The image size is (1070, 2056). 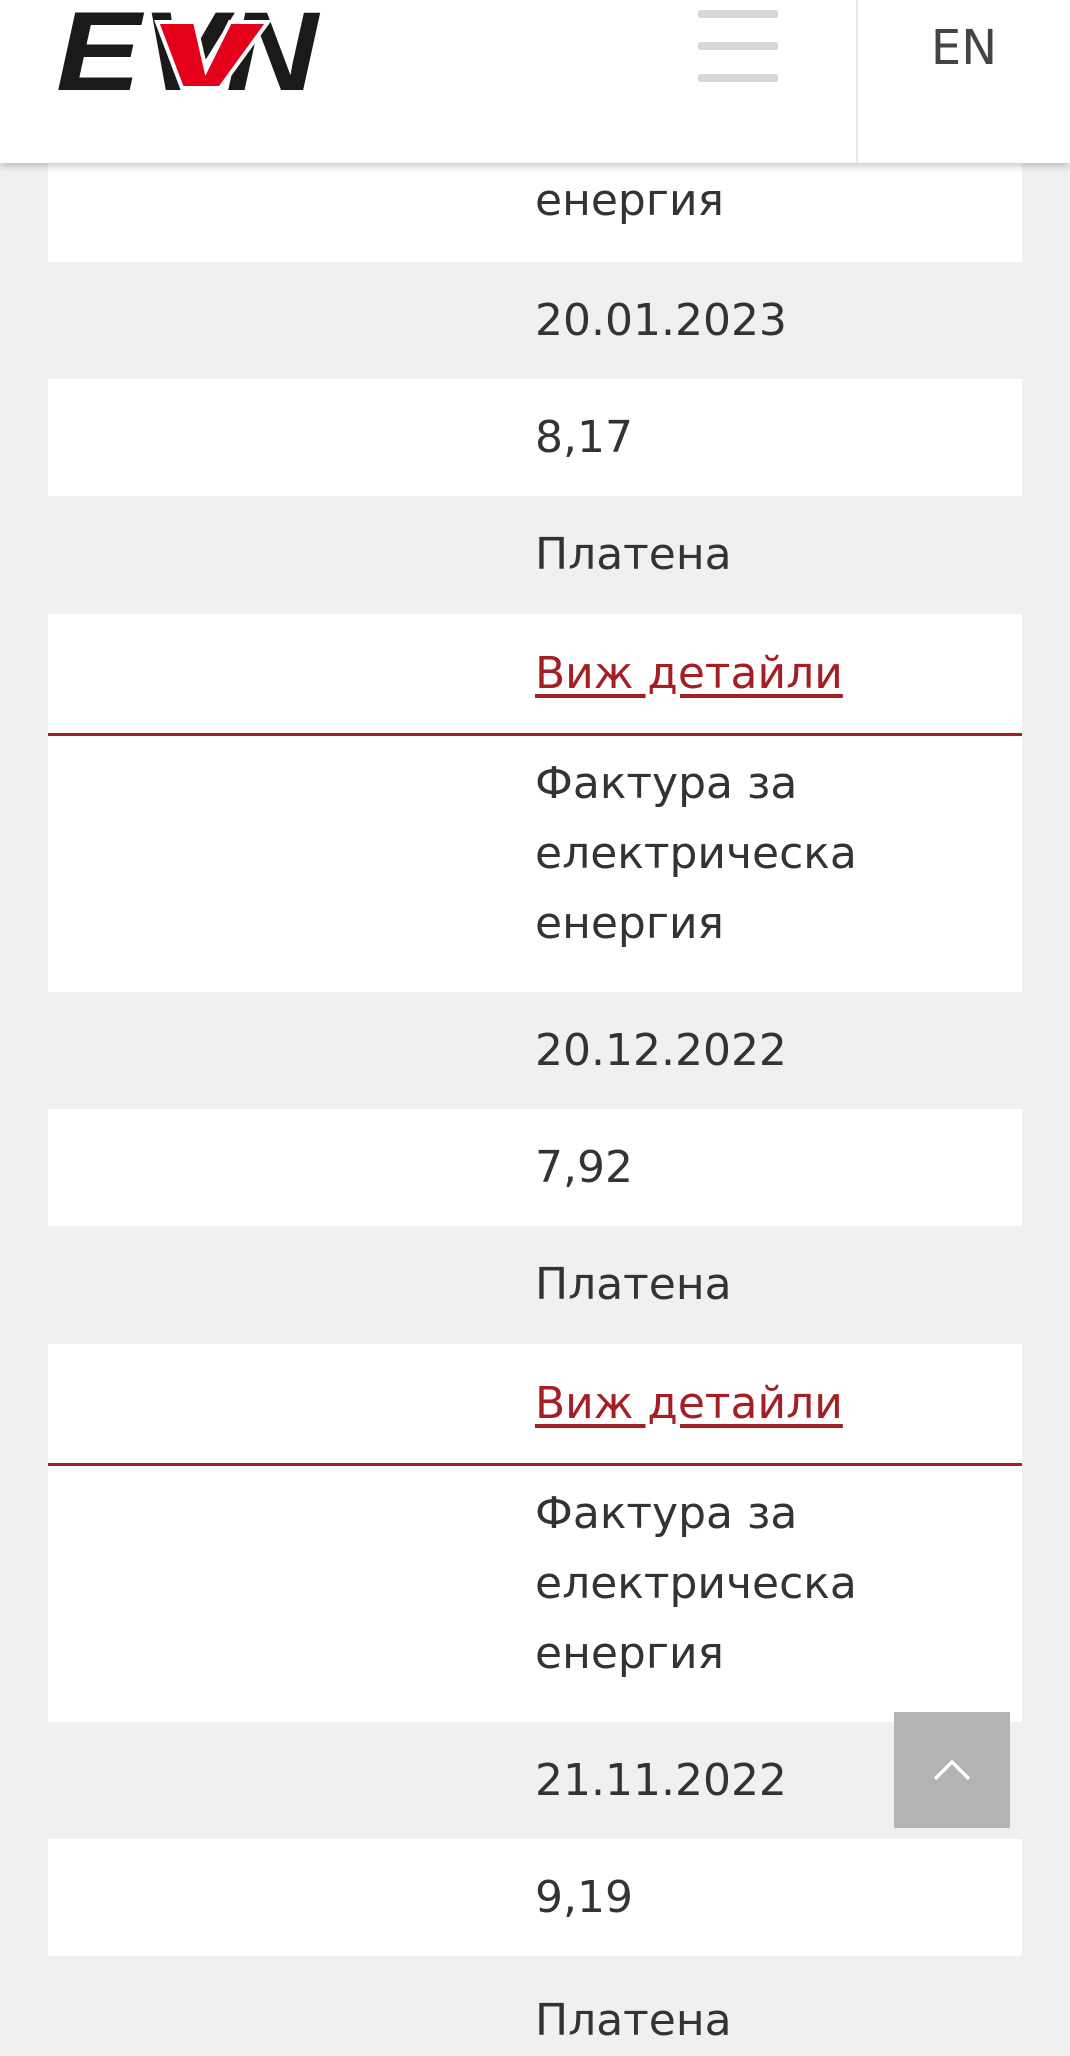 What do you see at coordinates (584, 1897) in the screenshot?
I see `invoice-amount: 9,19` at bounding box center [584, 1897].